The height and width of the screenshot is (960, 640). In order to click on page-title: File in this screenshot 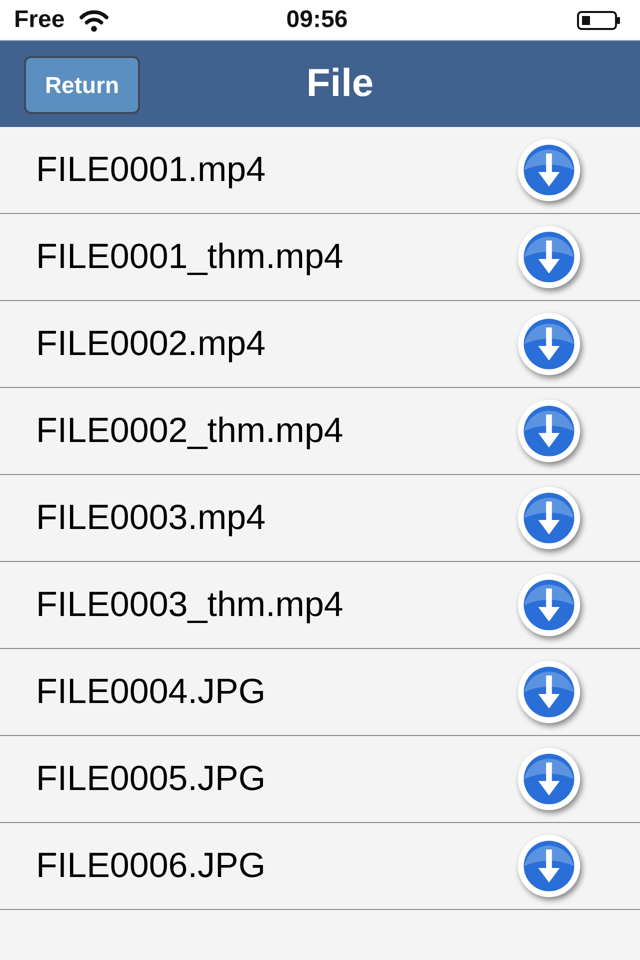, I will do `click(340, 84)`.